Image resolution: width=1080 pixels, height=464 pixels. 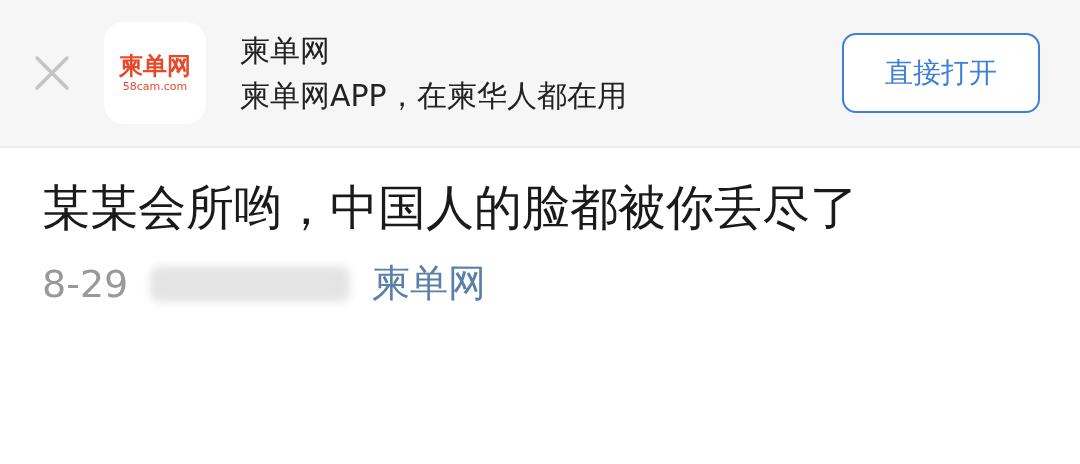 I want to click on article-date: 8-29, so click(x=85, y=283).